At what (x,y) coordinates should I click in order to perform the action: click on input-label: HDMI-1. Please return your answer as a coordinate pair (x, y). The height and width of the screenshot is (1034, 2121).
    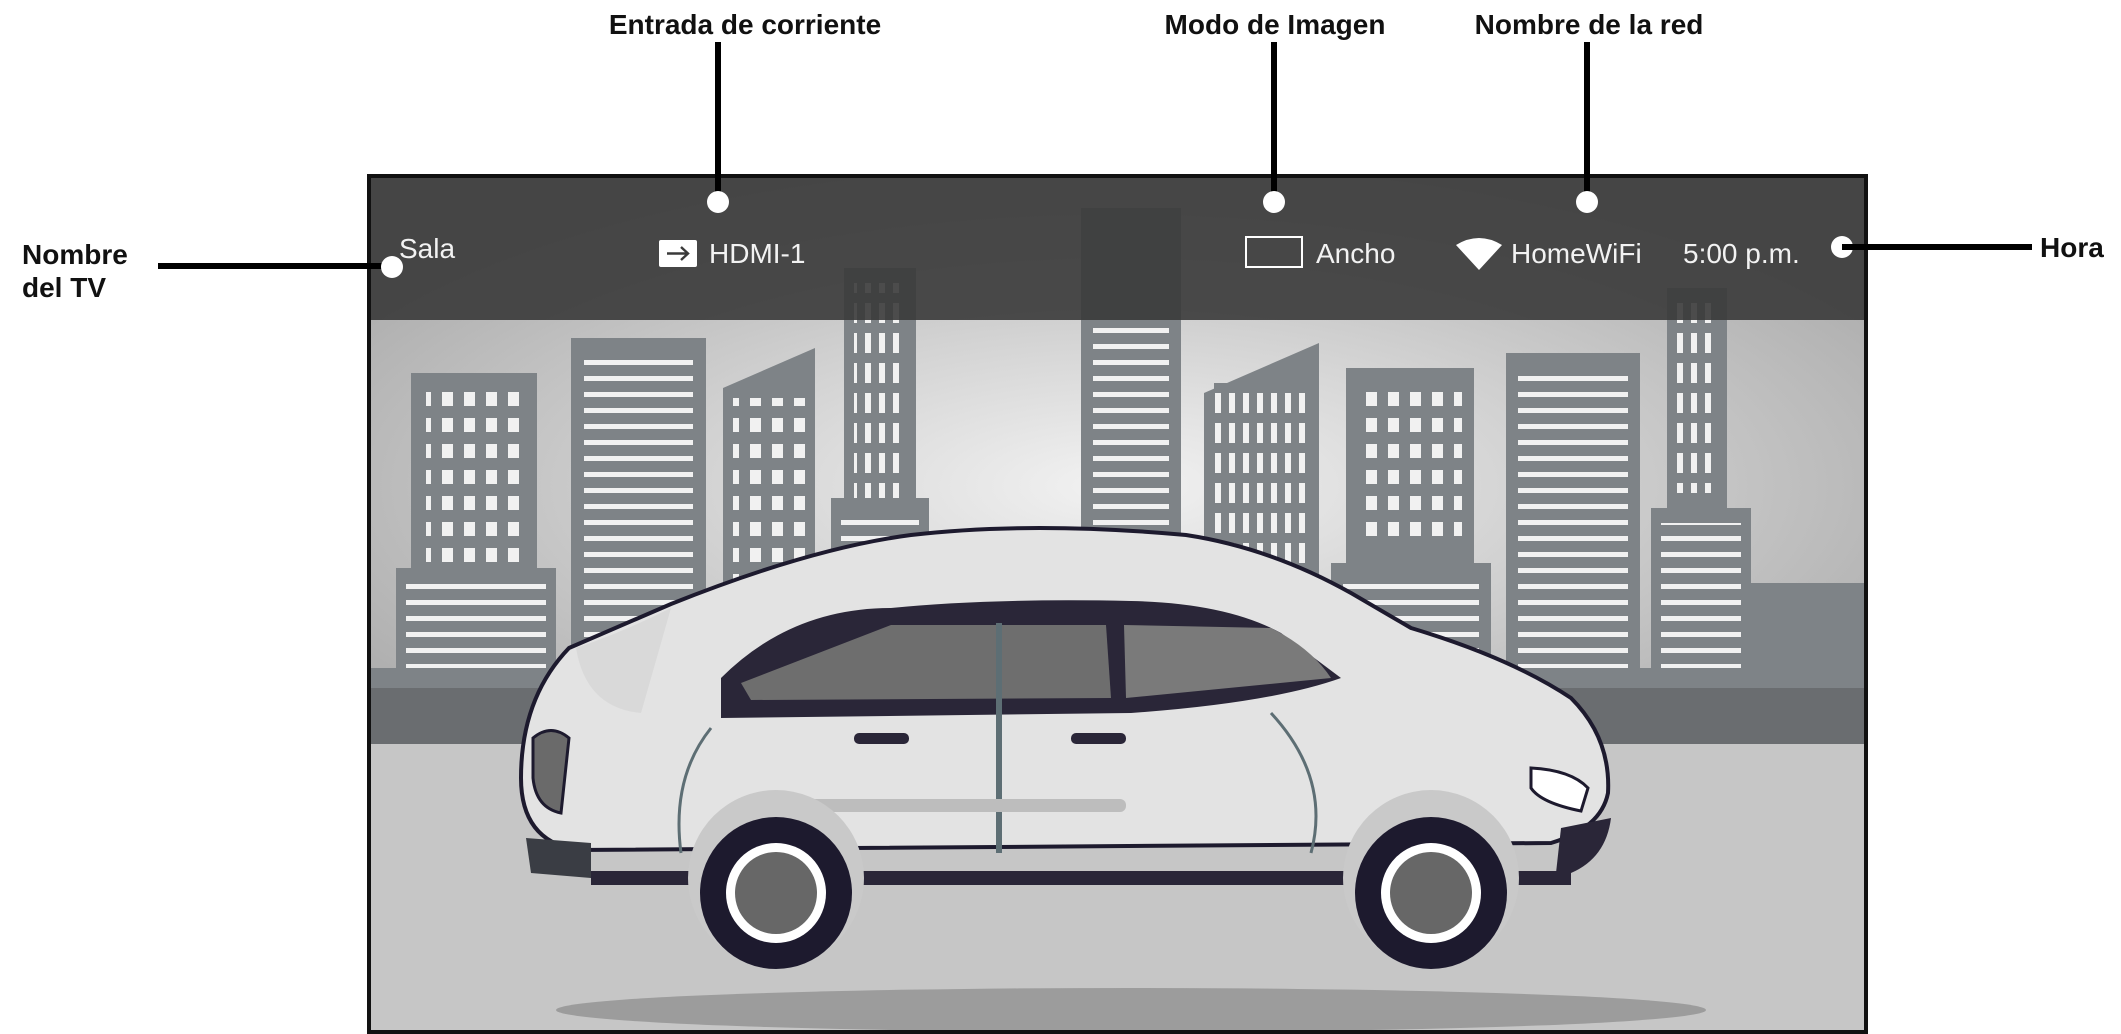
    Looking at the image, I should click on (757, 253).